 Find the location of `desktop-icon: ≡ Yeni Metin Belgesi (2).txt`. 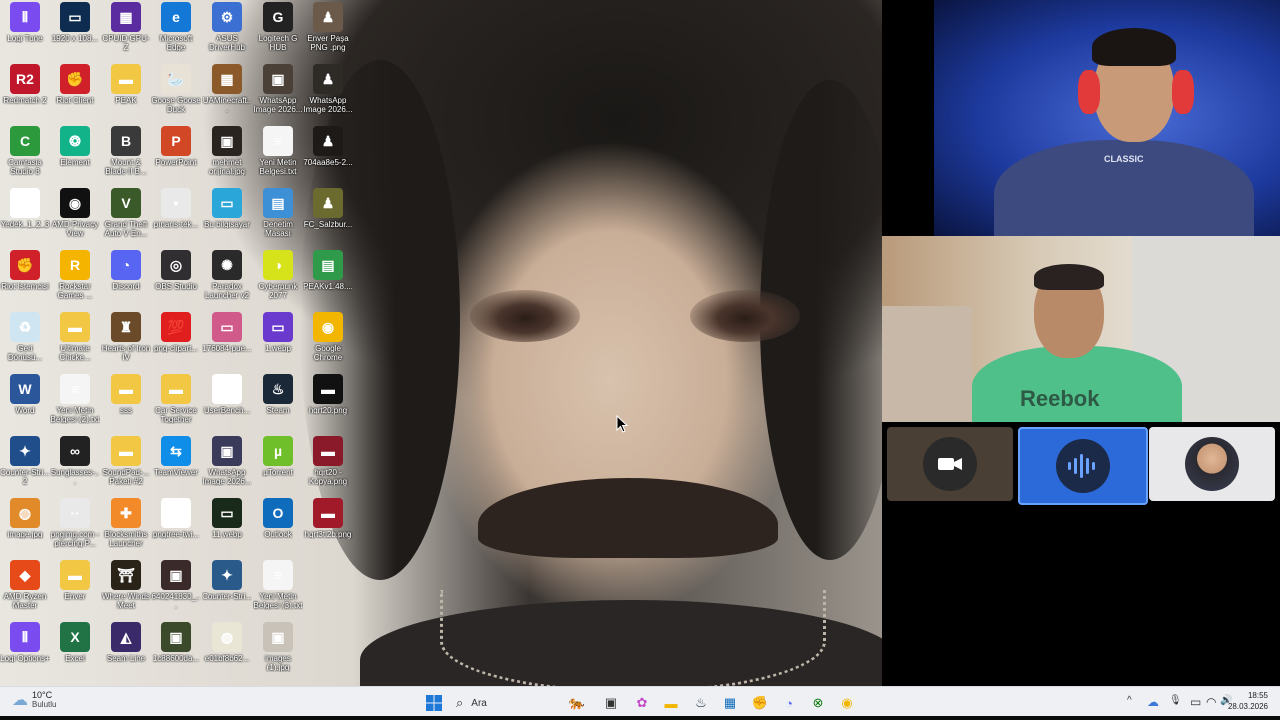

desktop-icon: ≡ Yeni Metin Belgesi (2).txt is located at coordinates (75, 399).